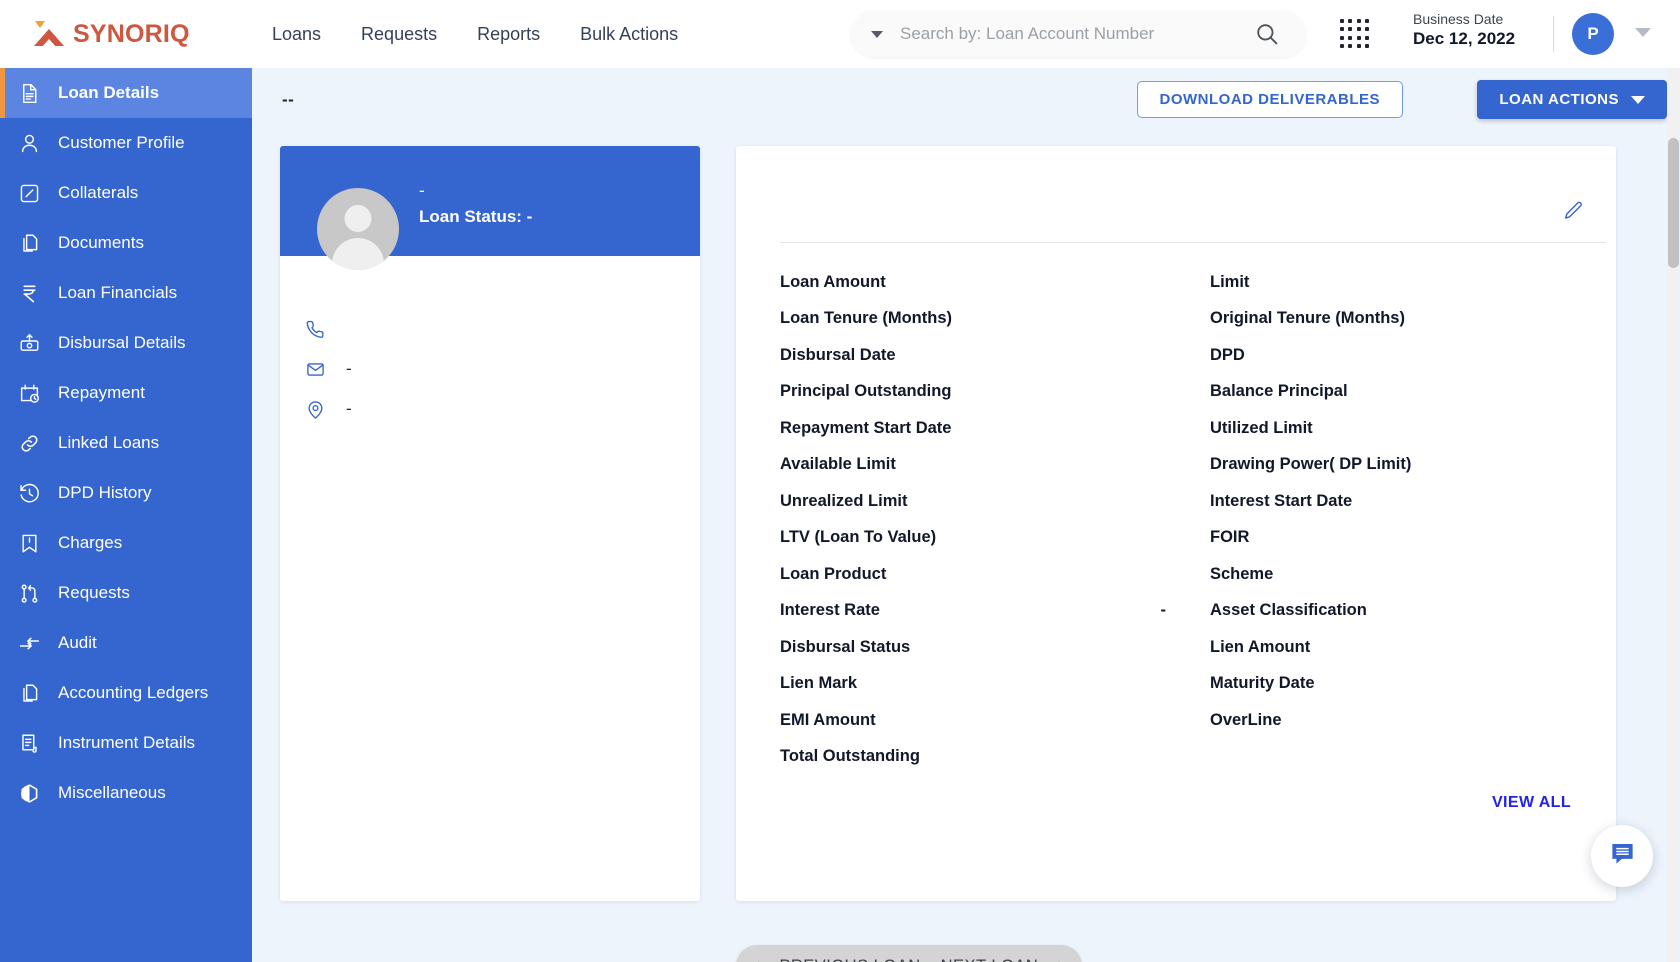  What do you see at coordinates (126, 293) in the screenshot?
I see `sidebar-item-loan-financials: Loan Financials` at bounding box center [126, 293].